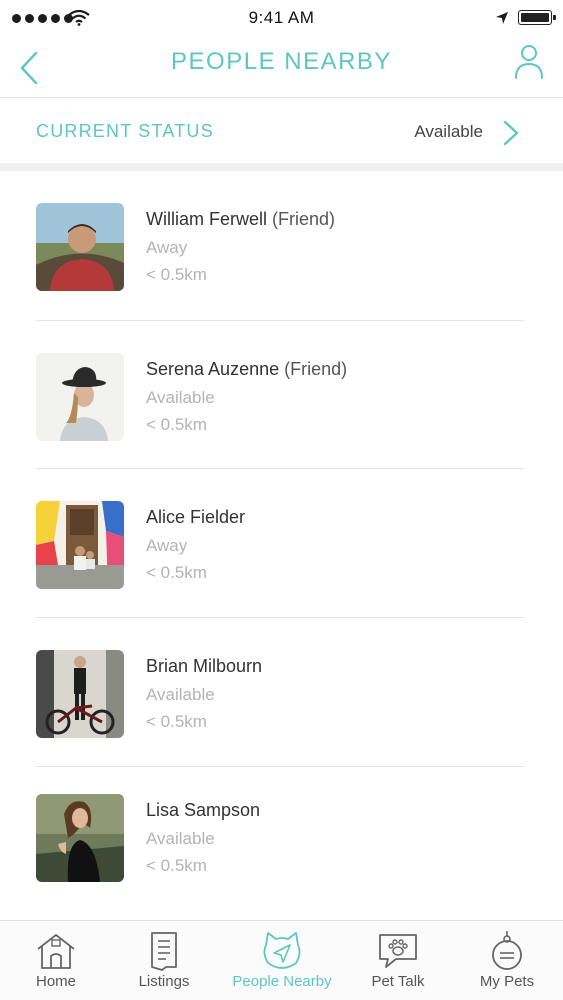 This screenshot has height=1000, width=563. I want to click on list-item: Alice Fielder Away < 0.5km, so click(280, 551).